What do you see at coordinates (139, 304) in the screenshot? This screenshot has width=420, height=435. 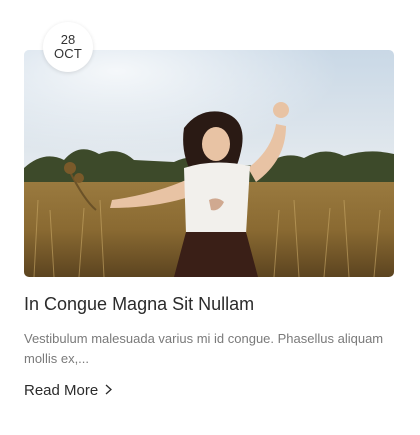 I see `post-title: In Congue Magna Sit Nullam` at bounding box center [139, 304].